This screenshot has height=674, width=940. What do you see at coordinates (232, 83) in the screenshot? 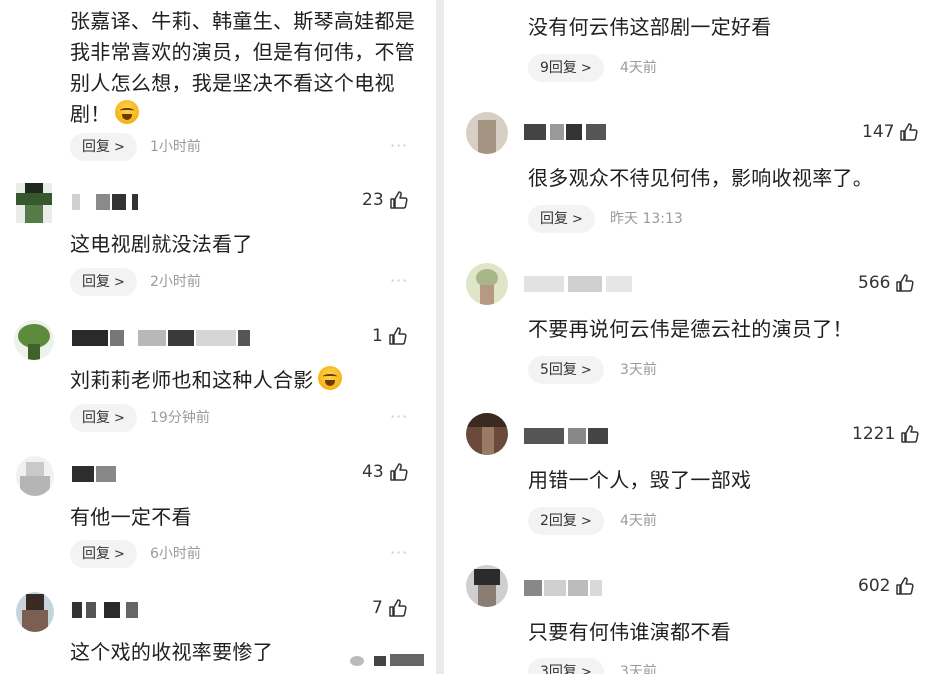
I see `comment-line: 别人怎么想，我是坚决不看这个电视` at bounding box center [232, 83].